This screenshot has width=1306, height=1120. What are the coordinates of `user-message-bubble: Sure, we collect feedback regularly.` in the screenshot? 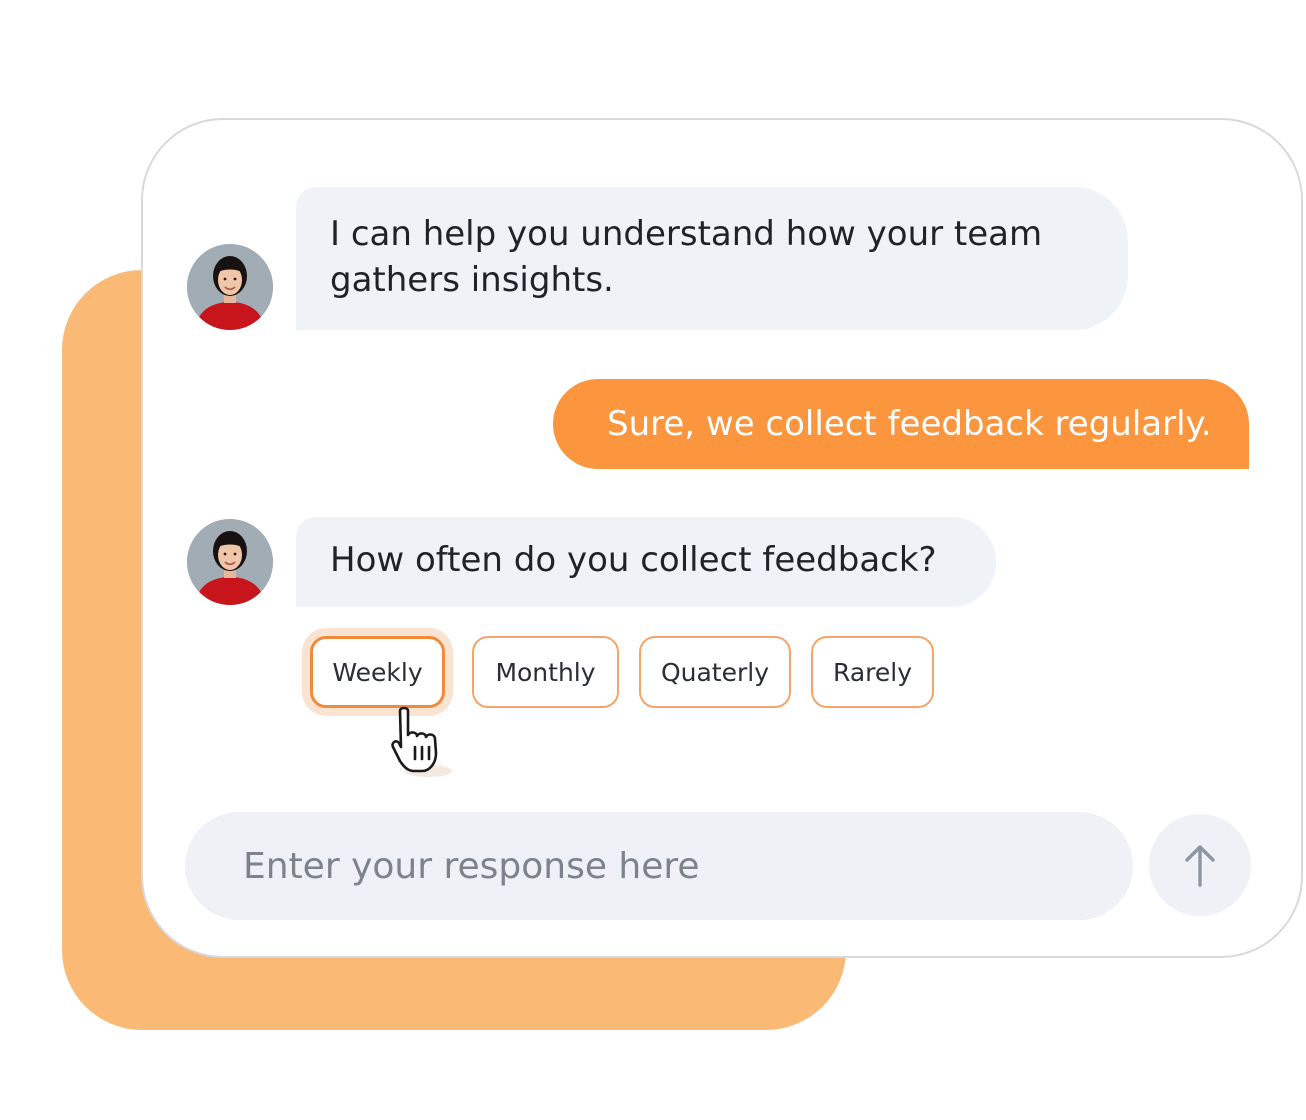 It's located at (901, 424).